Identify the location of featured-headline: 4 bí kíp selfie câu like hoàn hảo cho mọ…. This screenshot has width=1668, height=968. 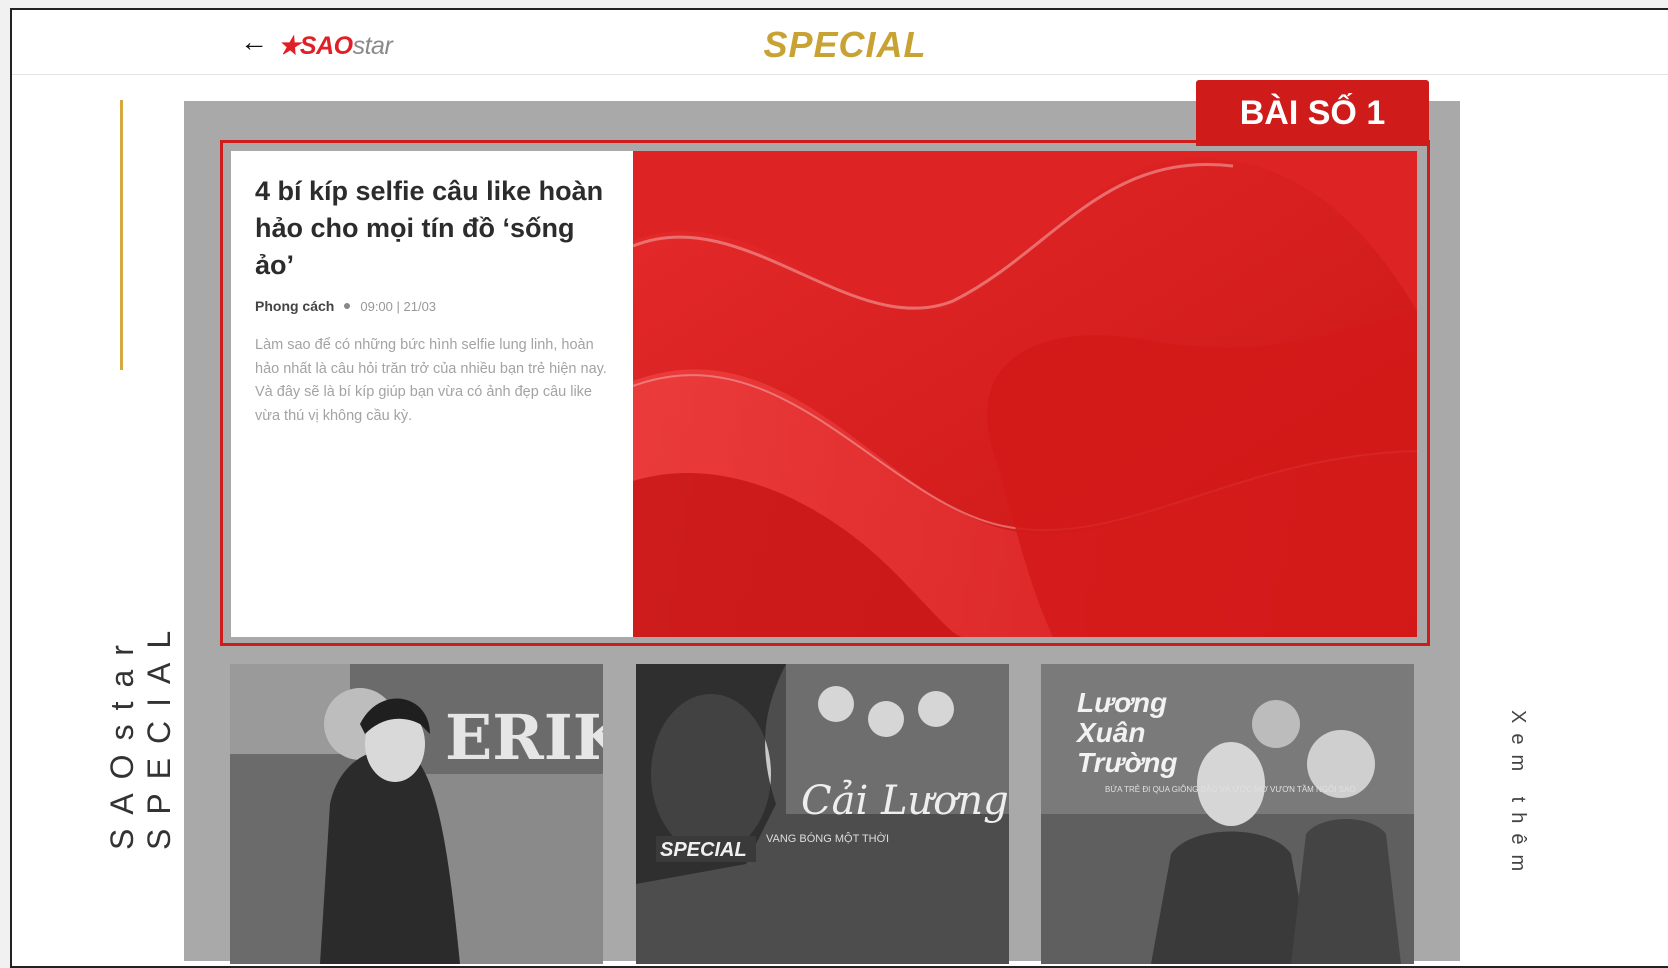
(433, 228).